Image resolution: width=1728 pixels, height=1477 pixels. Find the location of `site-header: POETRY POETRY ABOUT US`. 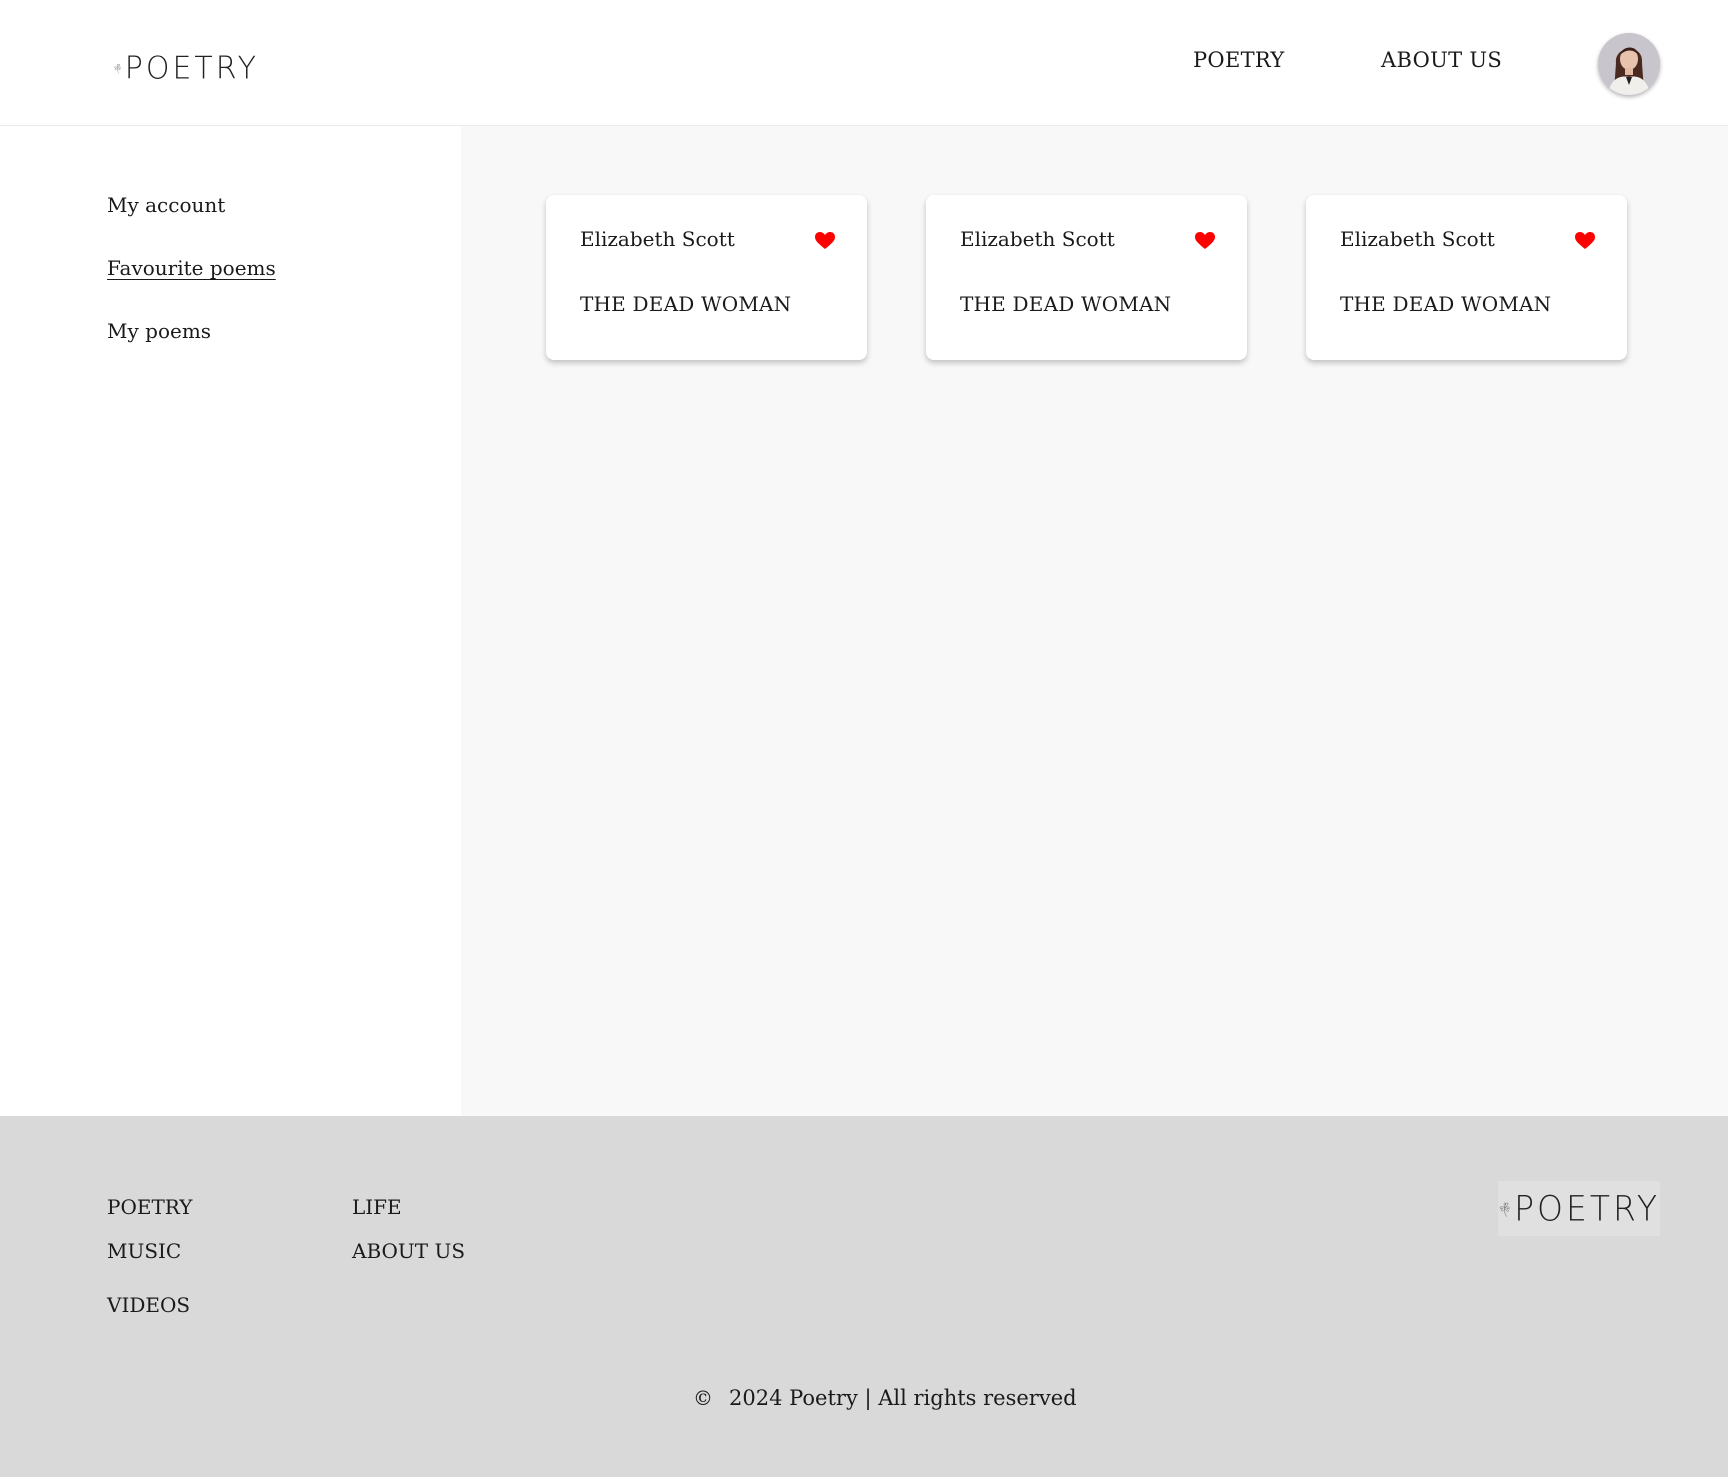

site-header: POETRY POETRY ABOUT US is located at coordinates (864, 63).